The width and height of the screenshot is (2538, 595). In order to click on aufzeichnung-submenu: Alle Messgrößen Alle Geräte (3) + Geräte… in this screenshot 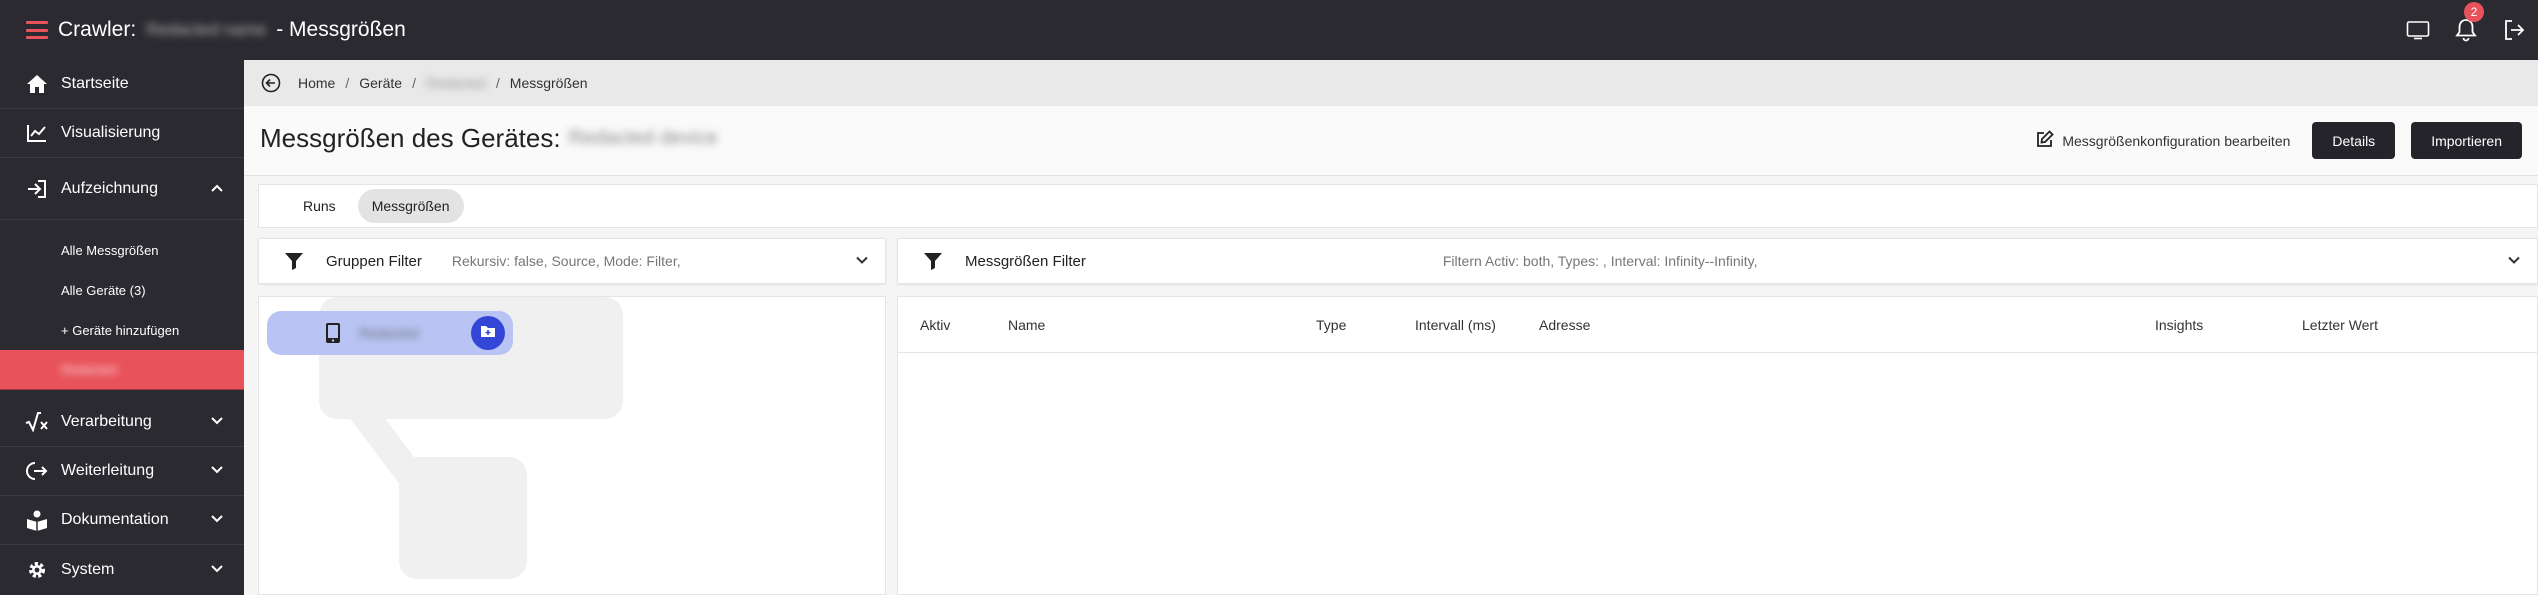, I will do `click(122, 309)`.